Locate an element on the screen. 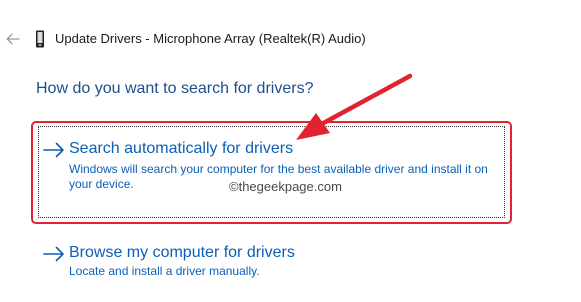 The image size is (581, 302). watermark: ©thegeekpage.com is located at coordinates (285, 186).